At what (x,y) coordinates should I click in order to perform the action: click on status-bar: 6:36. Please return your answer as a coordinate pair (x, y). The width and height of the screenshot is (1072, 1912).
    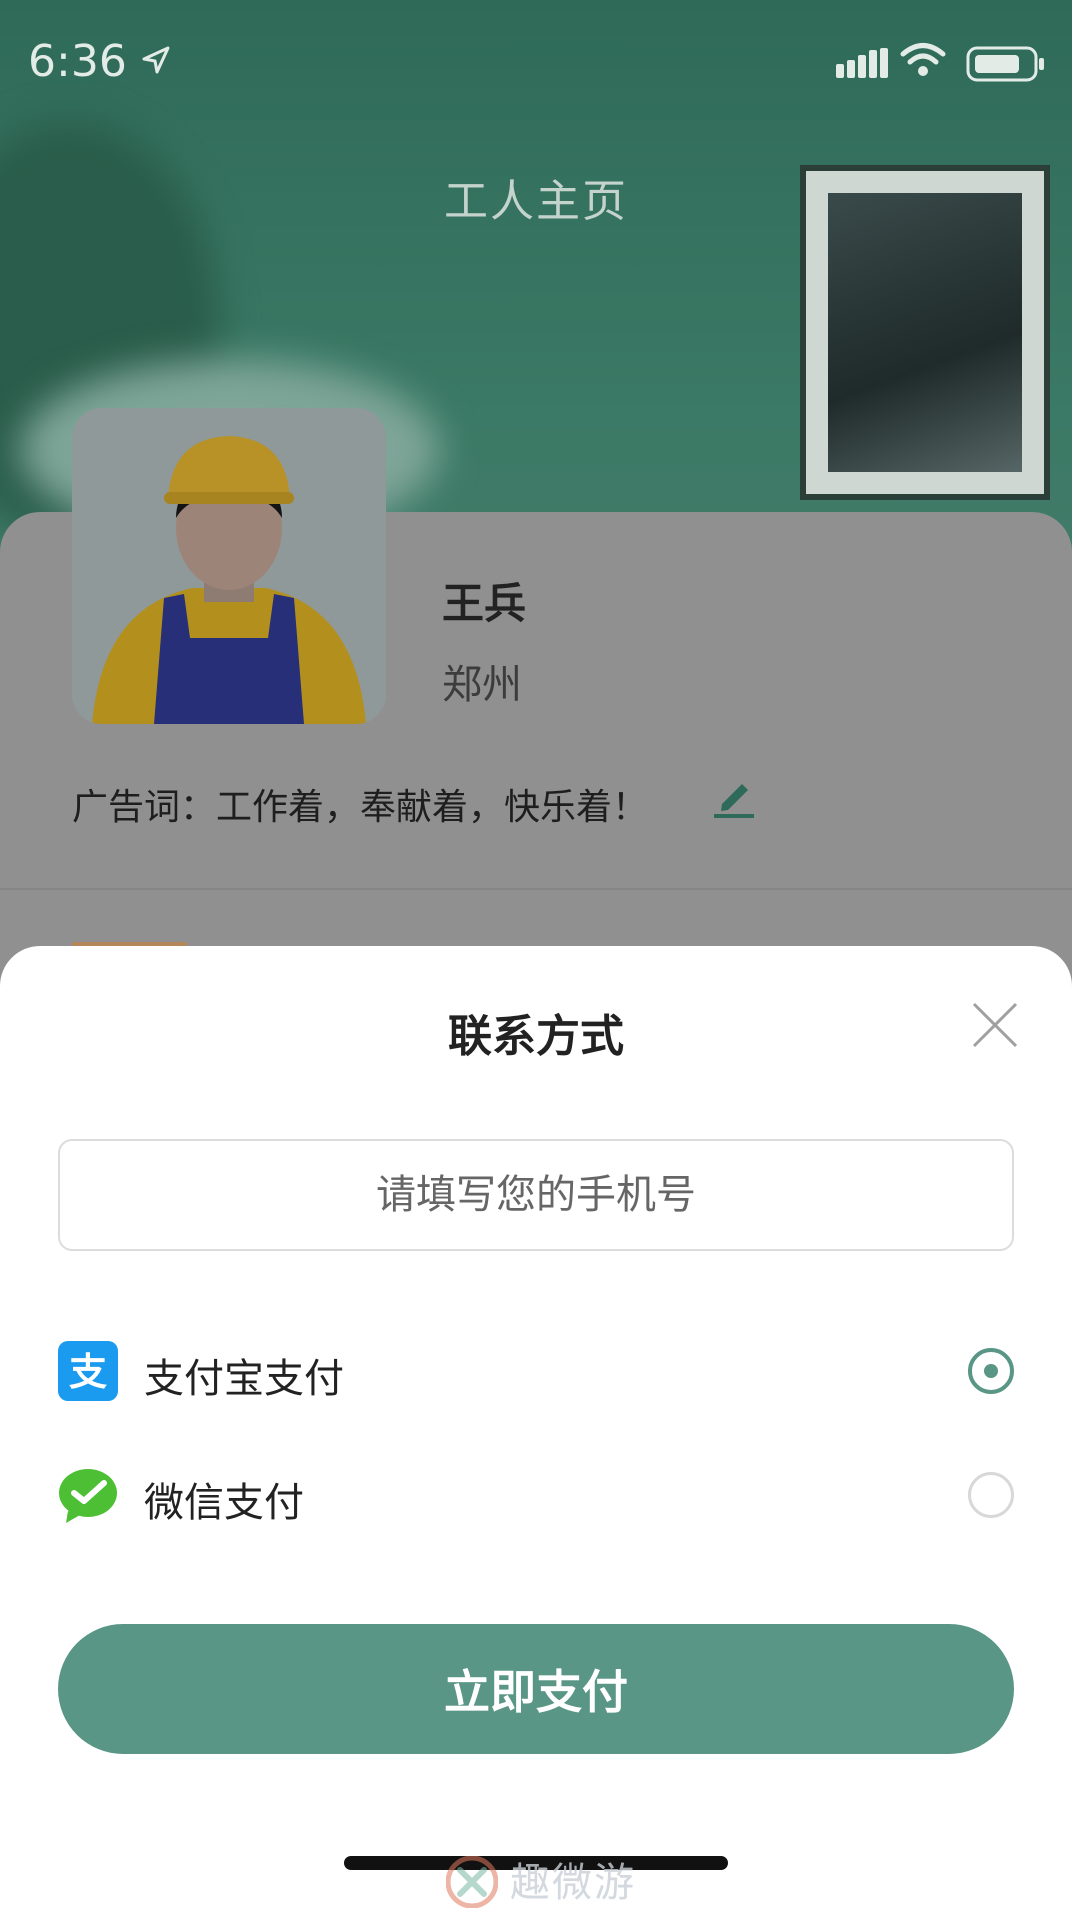
    Looking at the image, I should click on (536, 60).